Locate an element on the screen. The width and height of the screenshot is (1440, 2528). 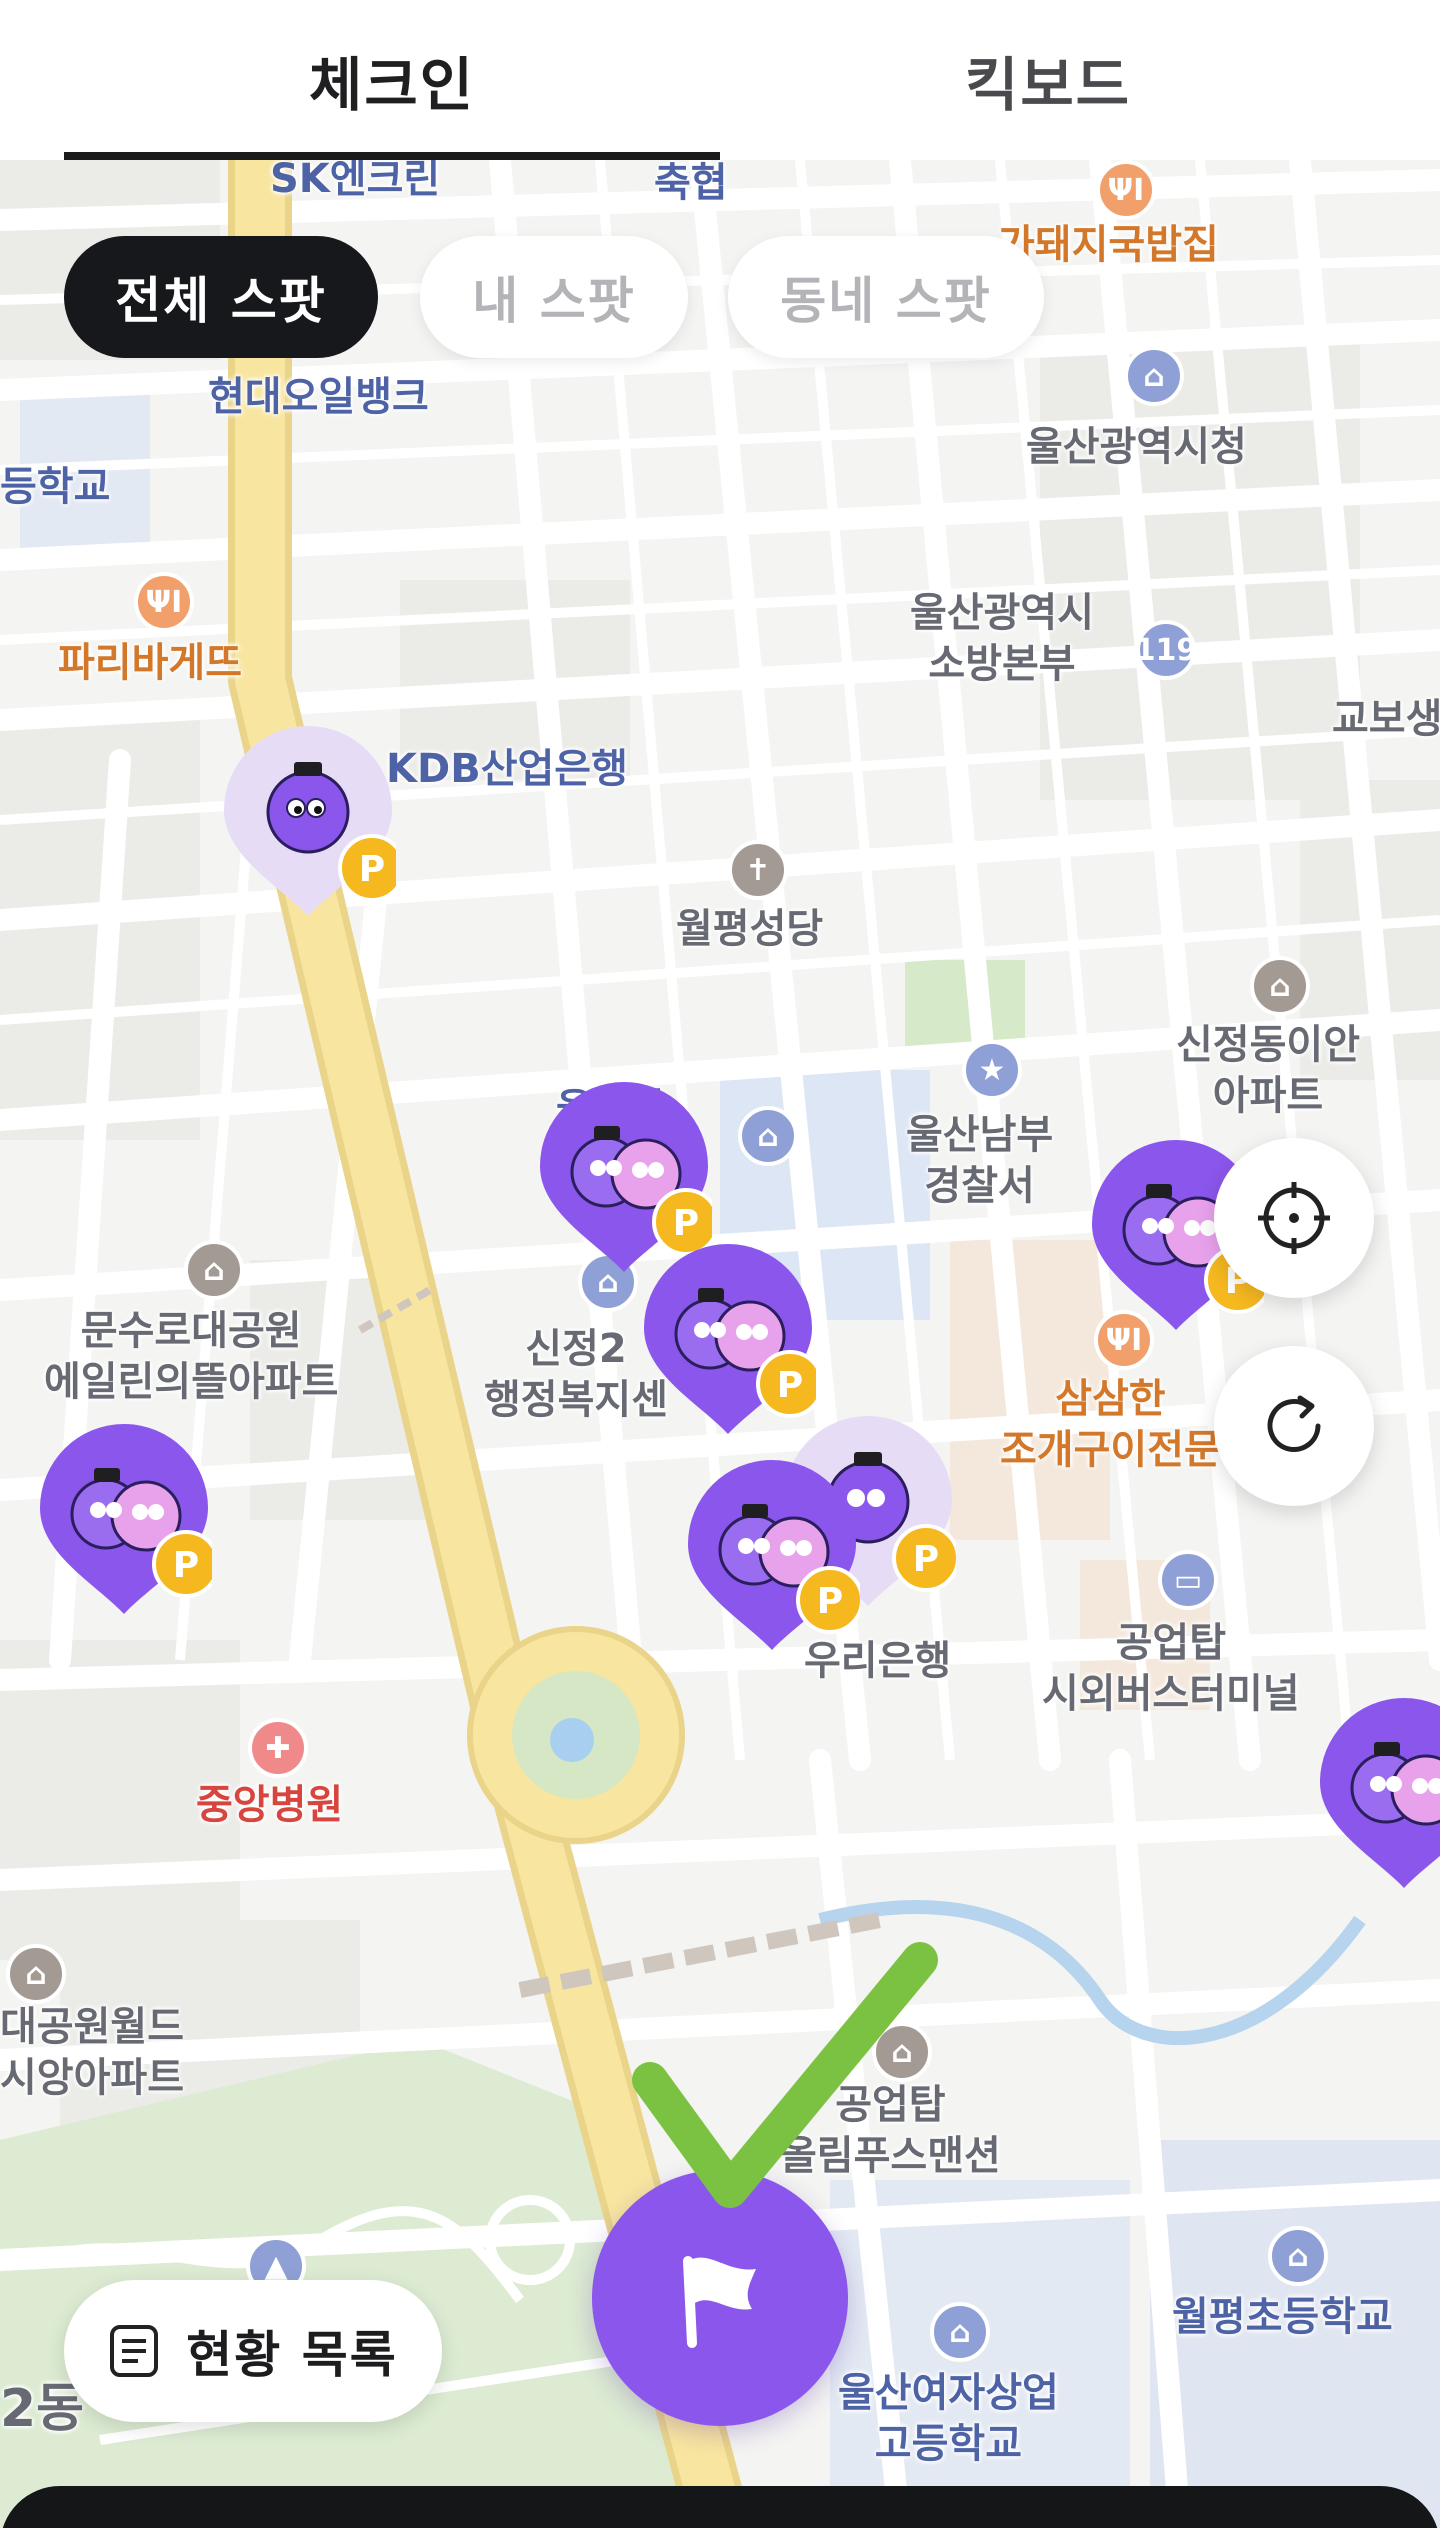
map-label-sinjeong-apt: 신정동이안 아파트 is located at coordinates (1268, 1071).